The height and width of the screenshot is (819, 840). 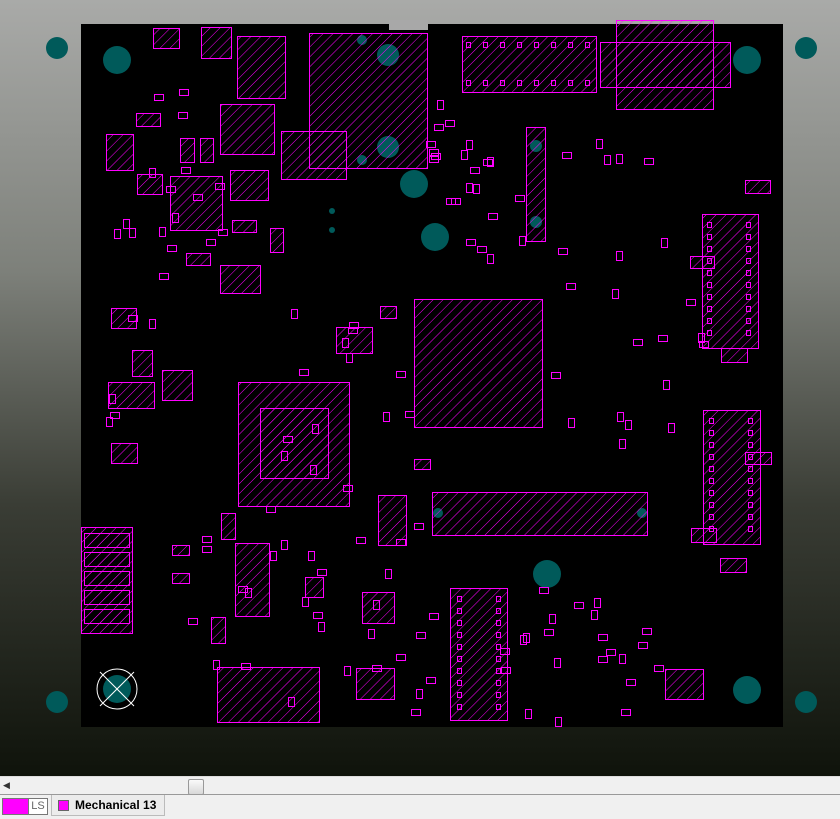 I want to click on scrollbar-thumb, so click(x=196, y=787).